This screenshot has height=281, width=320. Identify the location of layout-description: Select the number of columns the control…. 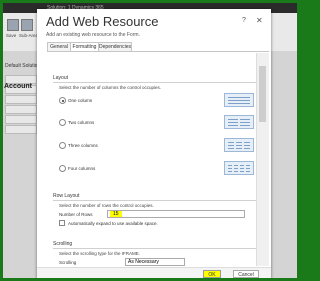
(110, 87).